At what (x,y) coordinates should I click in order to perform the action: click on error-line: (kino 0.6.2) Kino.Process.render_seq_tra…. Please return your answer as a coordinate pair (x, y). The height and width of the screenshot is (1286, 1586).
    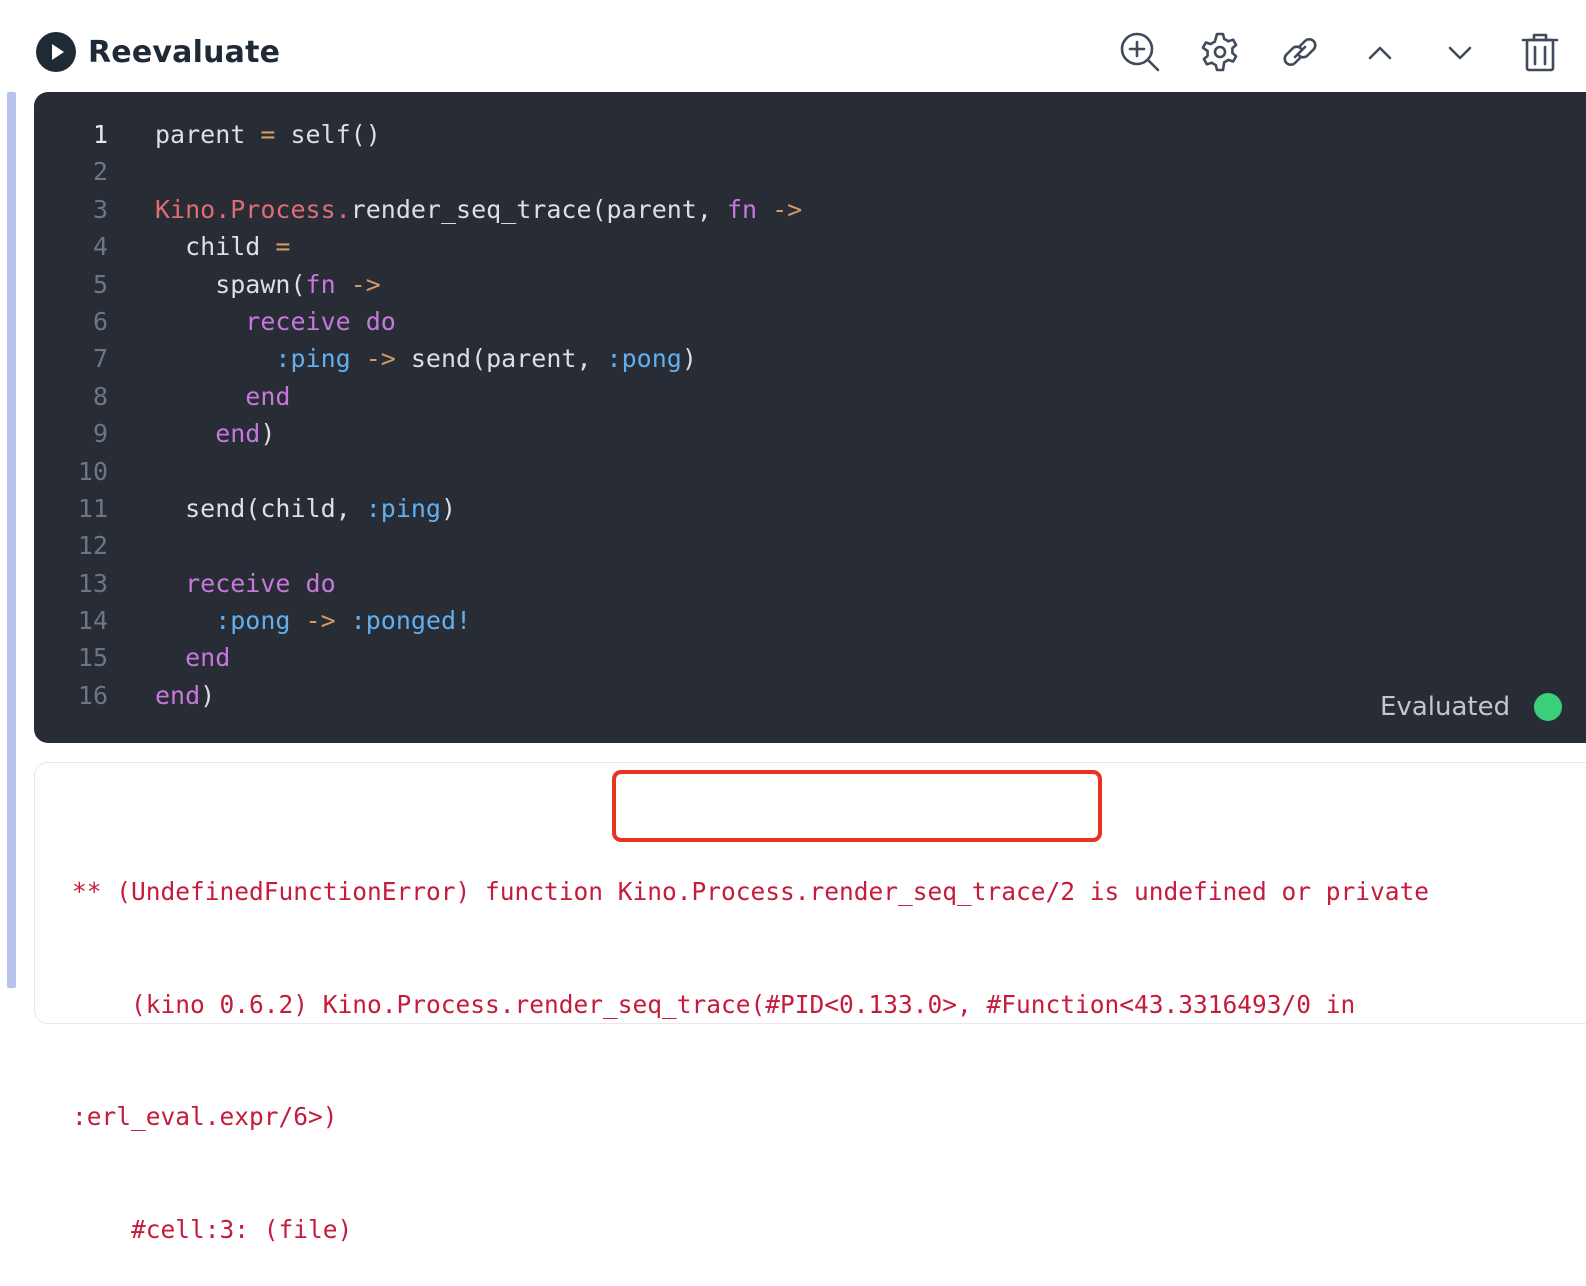
    Looking at the image, I should click on (714, 1004).